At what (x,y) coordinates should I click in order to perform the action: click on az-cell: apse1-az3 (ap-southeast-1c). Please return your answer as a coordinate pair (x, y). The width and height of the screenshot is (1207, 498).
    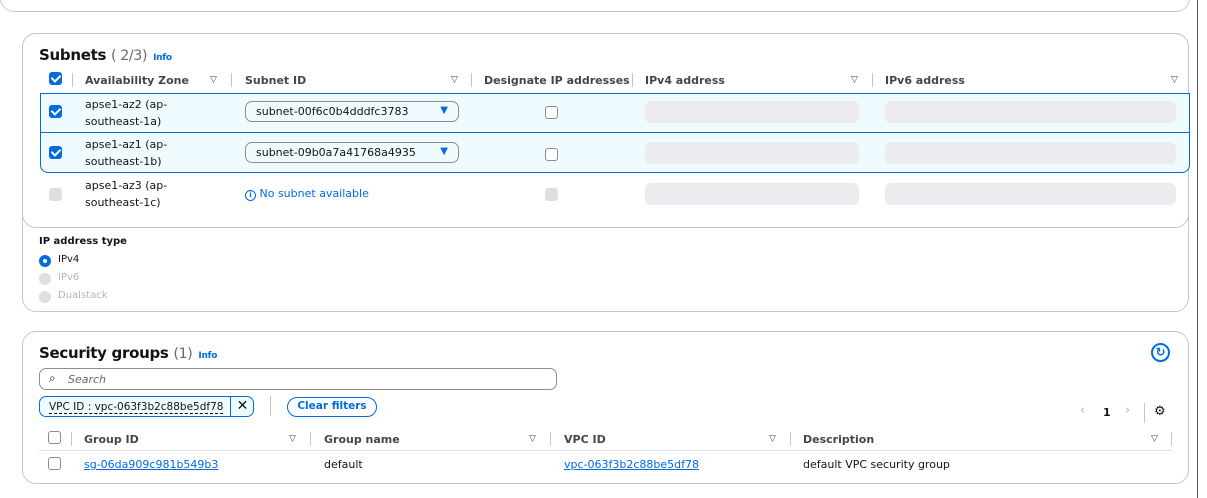
    Looking at the image, I should click on (126, 194).